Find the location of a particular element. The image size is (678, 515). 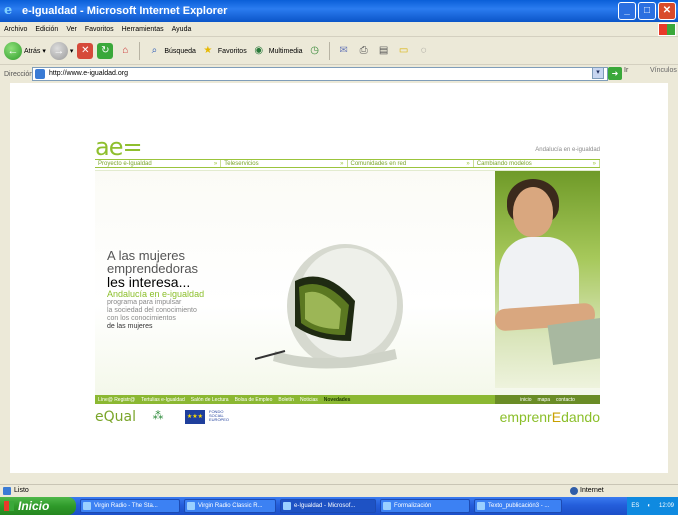

computer-illustration is located at coordinates (329, 306).